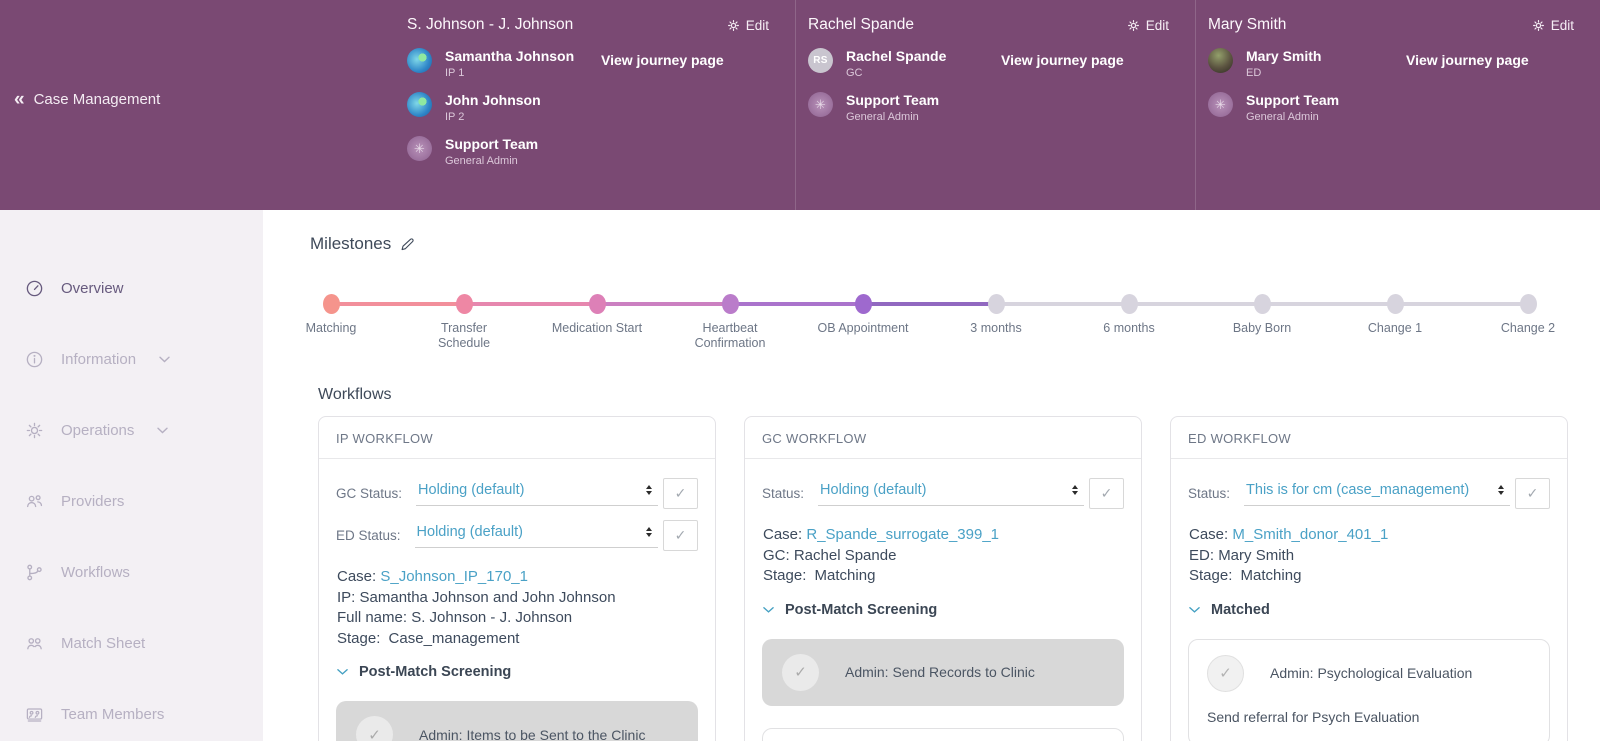 The image size is (1600, 741). I want to click on back-to-case-management: « Case Management, so click(87, 99).